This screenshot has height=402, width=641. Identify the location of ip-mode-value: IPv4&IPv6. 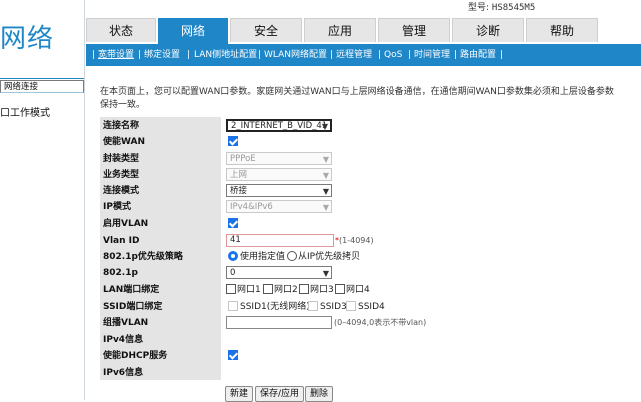
(251, 207).